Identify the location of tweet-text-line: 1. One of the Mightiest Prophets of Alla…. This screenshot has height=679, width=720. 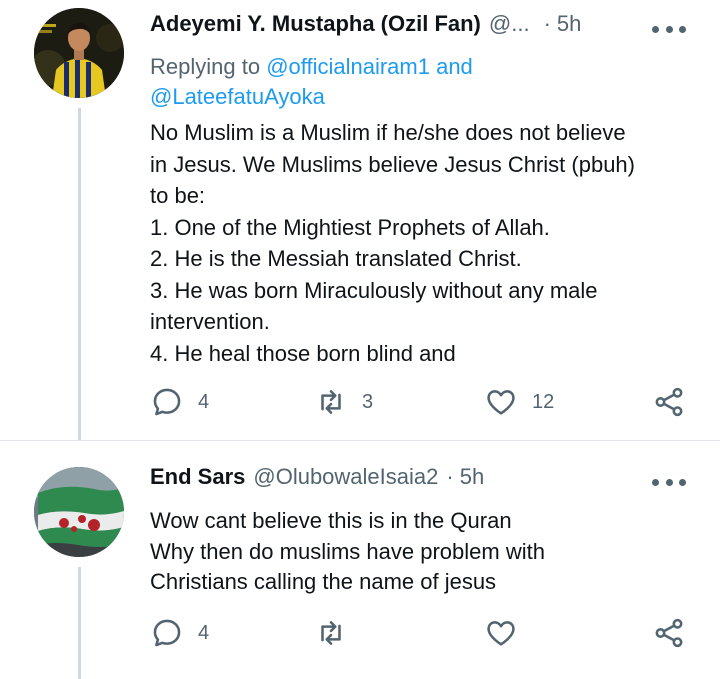
(350, 227).